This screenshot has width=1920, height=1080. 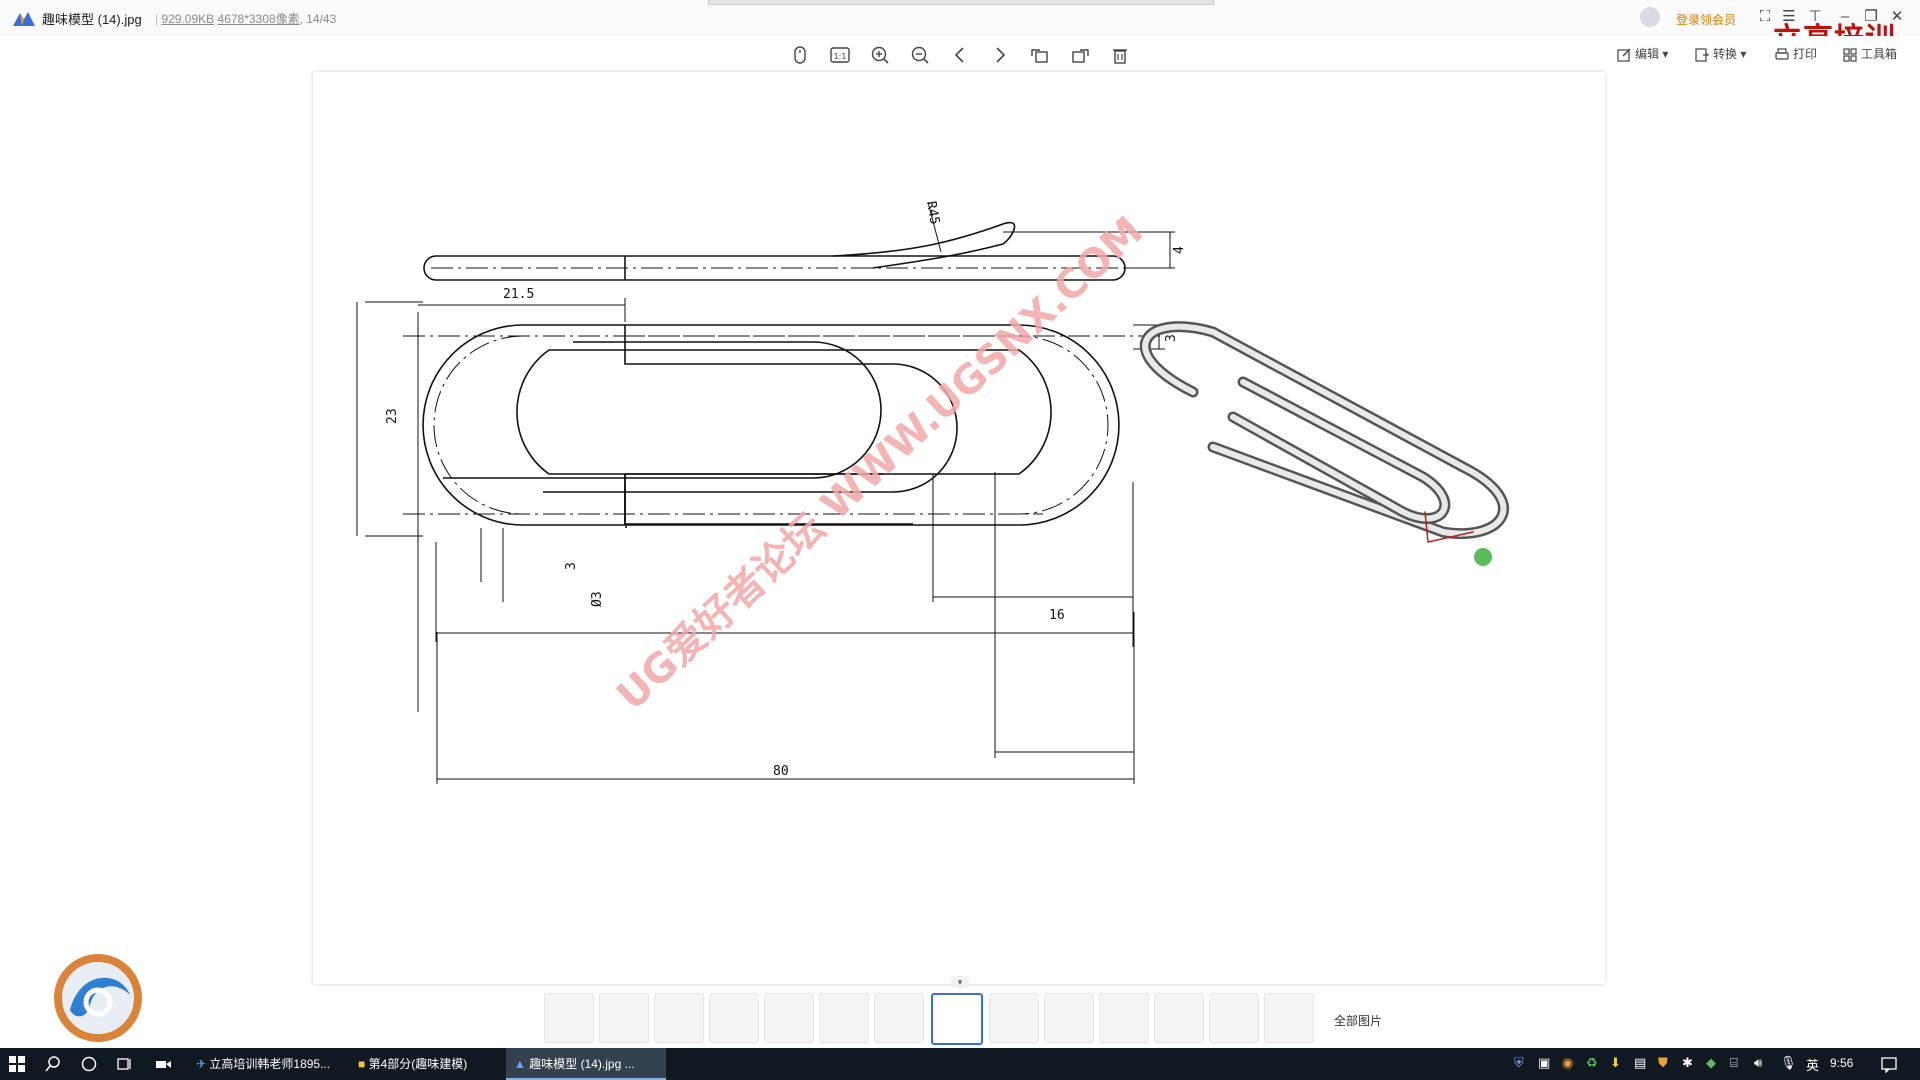 I want to click on svg-text: 1:1, so click(x=840, y=56).